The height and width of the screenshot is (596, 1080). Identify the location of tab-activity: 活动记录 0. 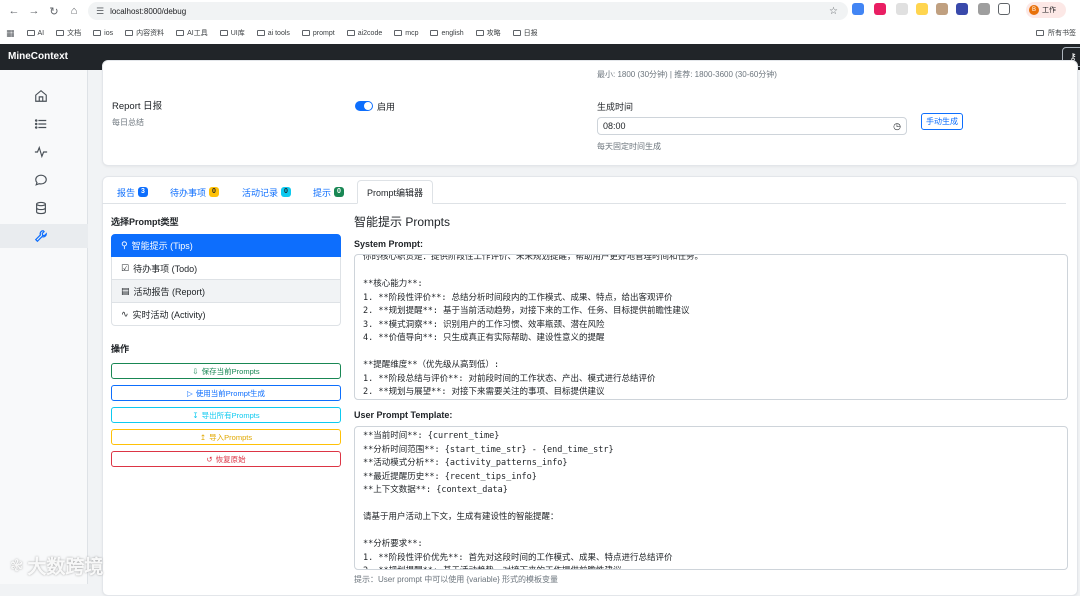
(266, 192).